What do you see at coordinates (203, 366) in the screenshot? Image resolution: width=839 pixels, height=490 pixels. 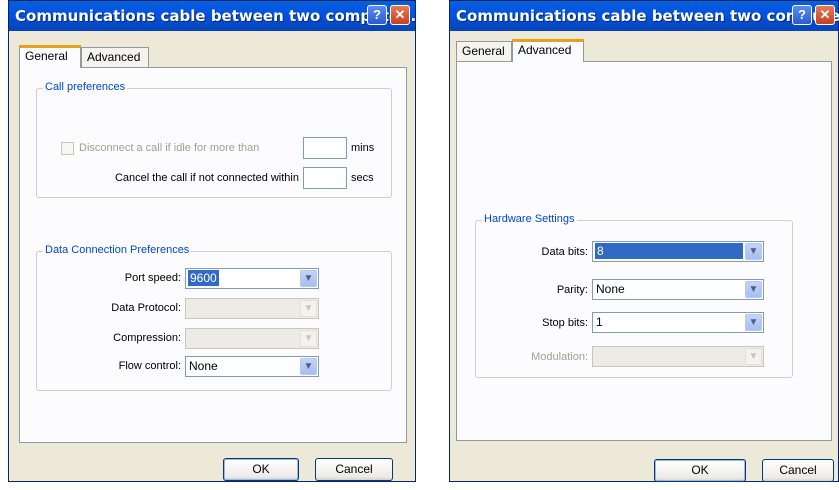 I see `flow-control-value: None` at bounding box center [203, 366].